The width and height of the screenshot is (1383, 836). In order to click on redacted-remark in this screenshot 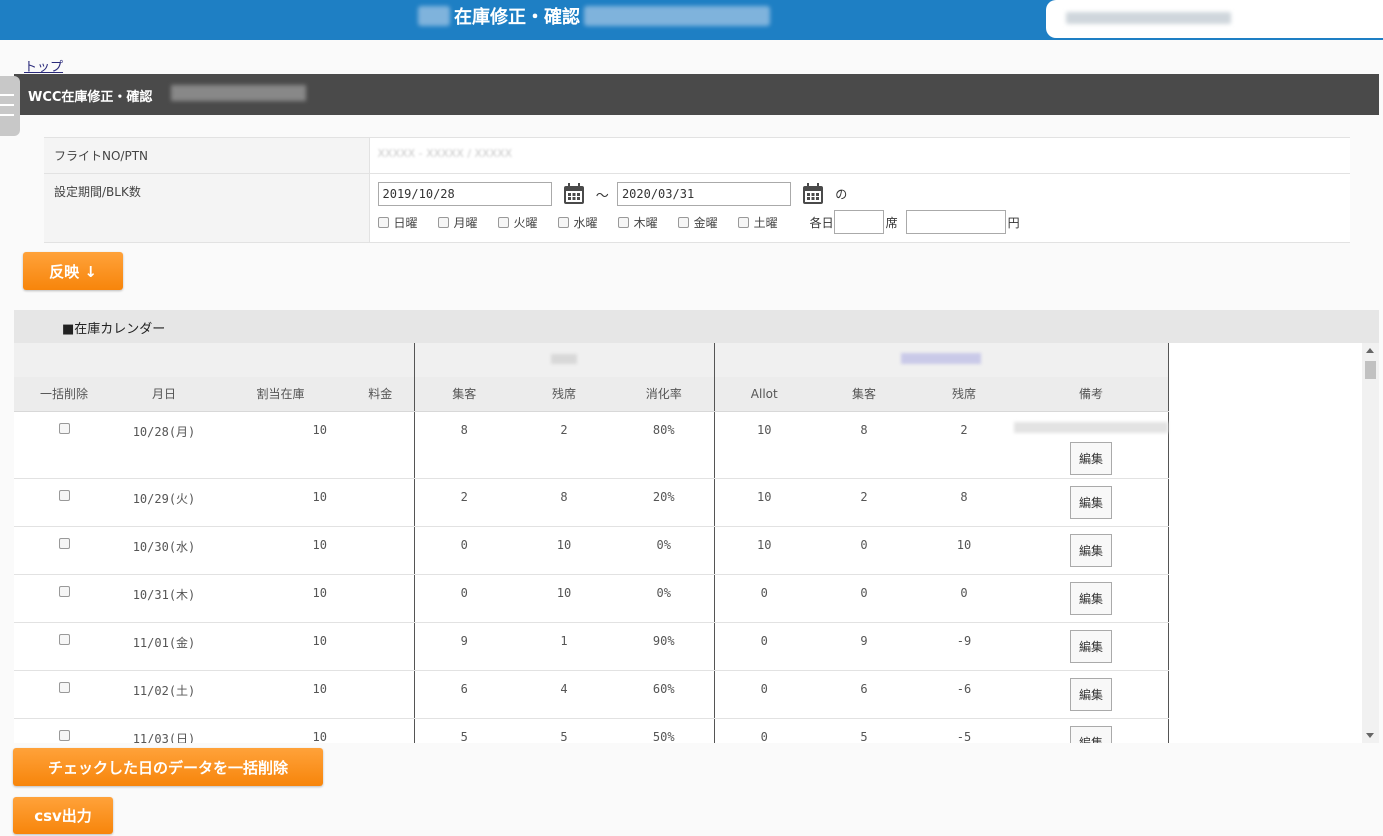, I will do `click(1091, 427)`.